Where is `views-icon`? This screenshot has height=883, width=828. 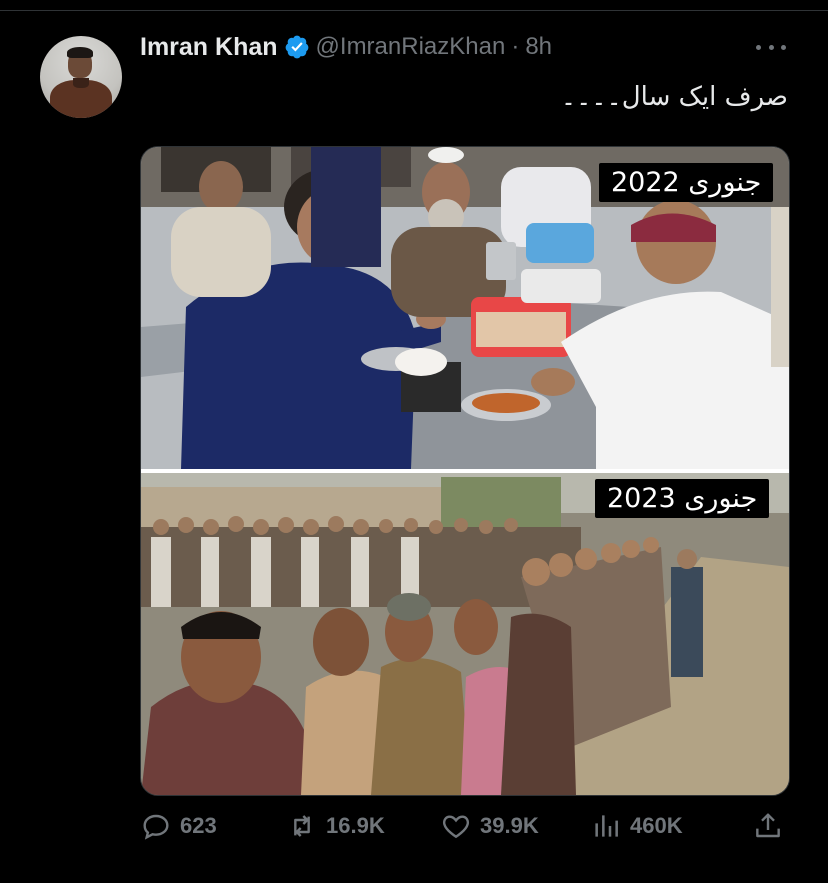 views-icon is located at coordinates (606, 826).